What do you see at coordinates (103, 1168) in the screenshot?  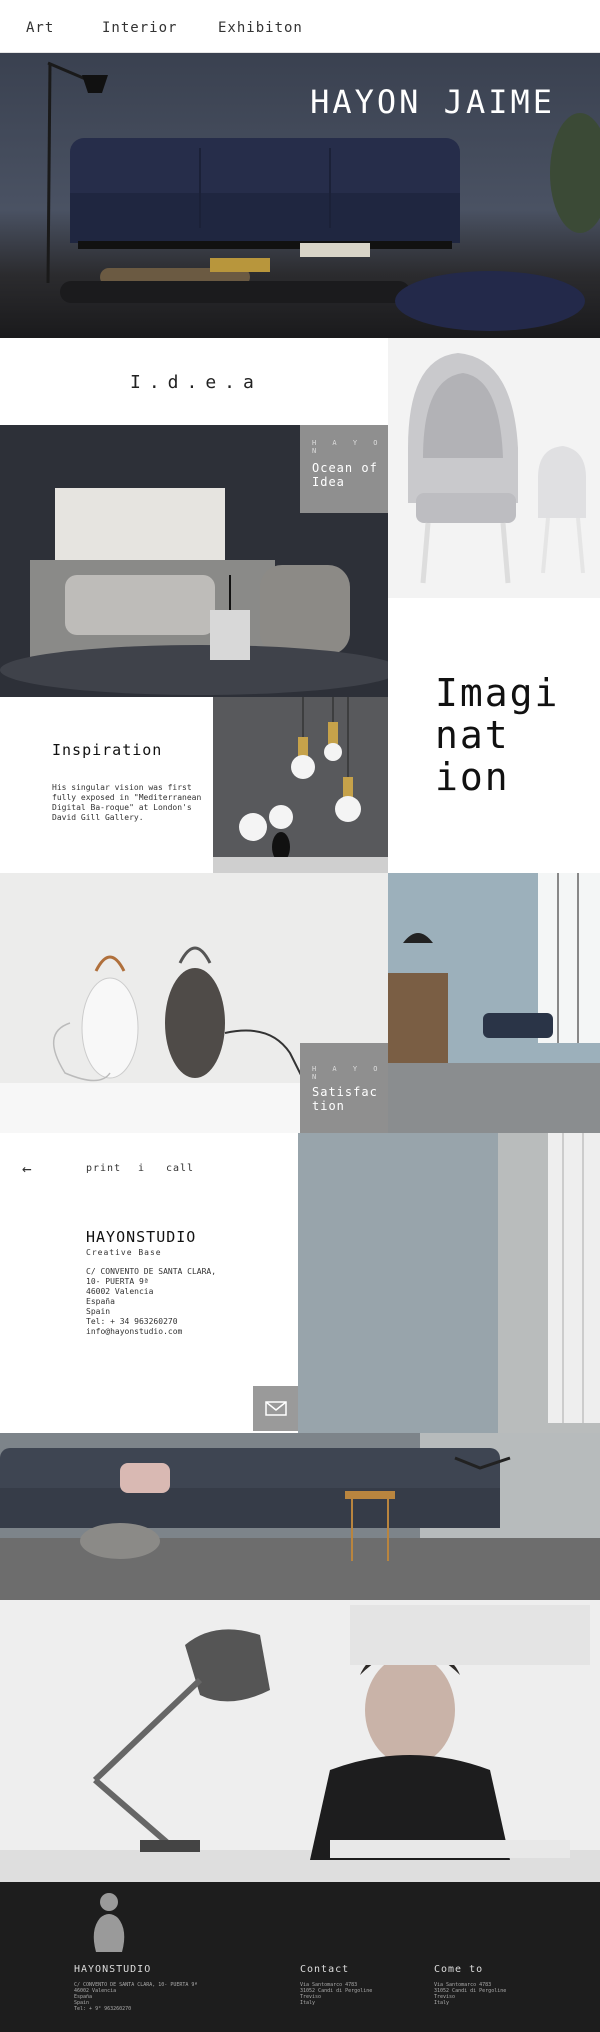 I see `print-link: print` at bounding box center [103, 1168].